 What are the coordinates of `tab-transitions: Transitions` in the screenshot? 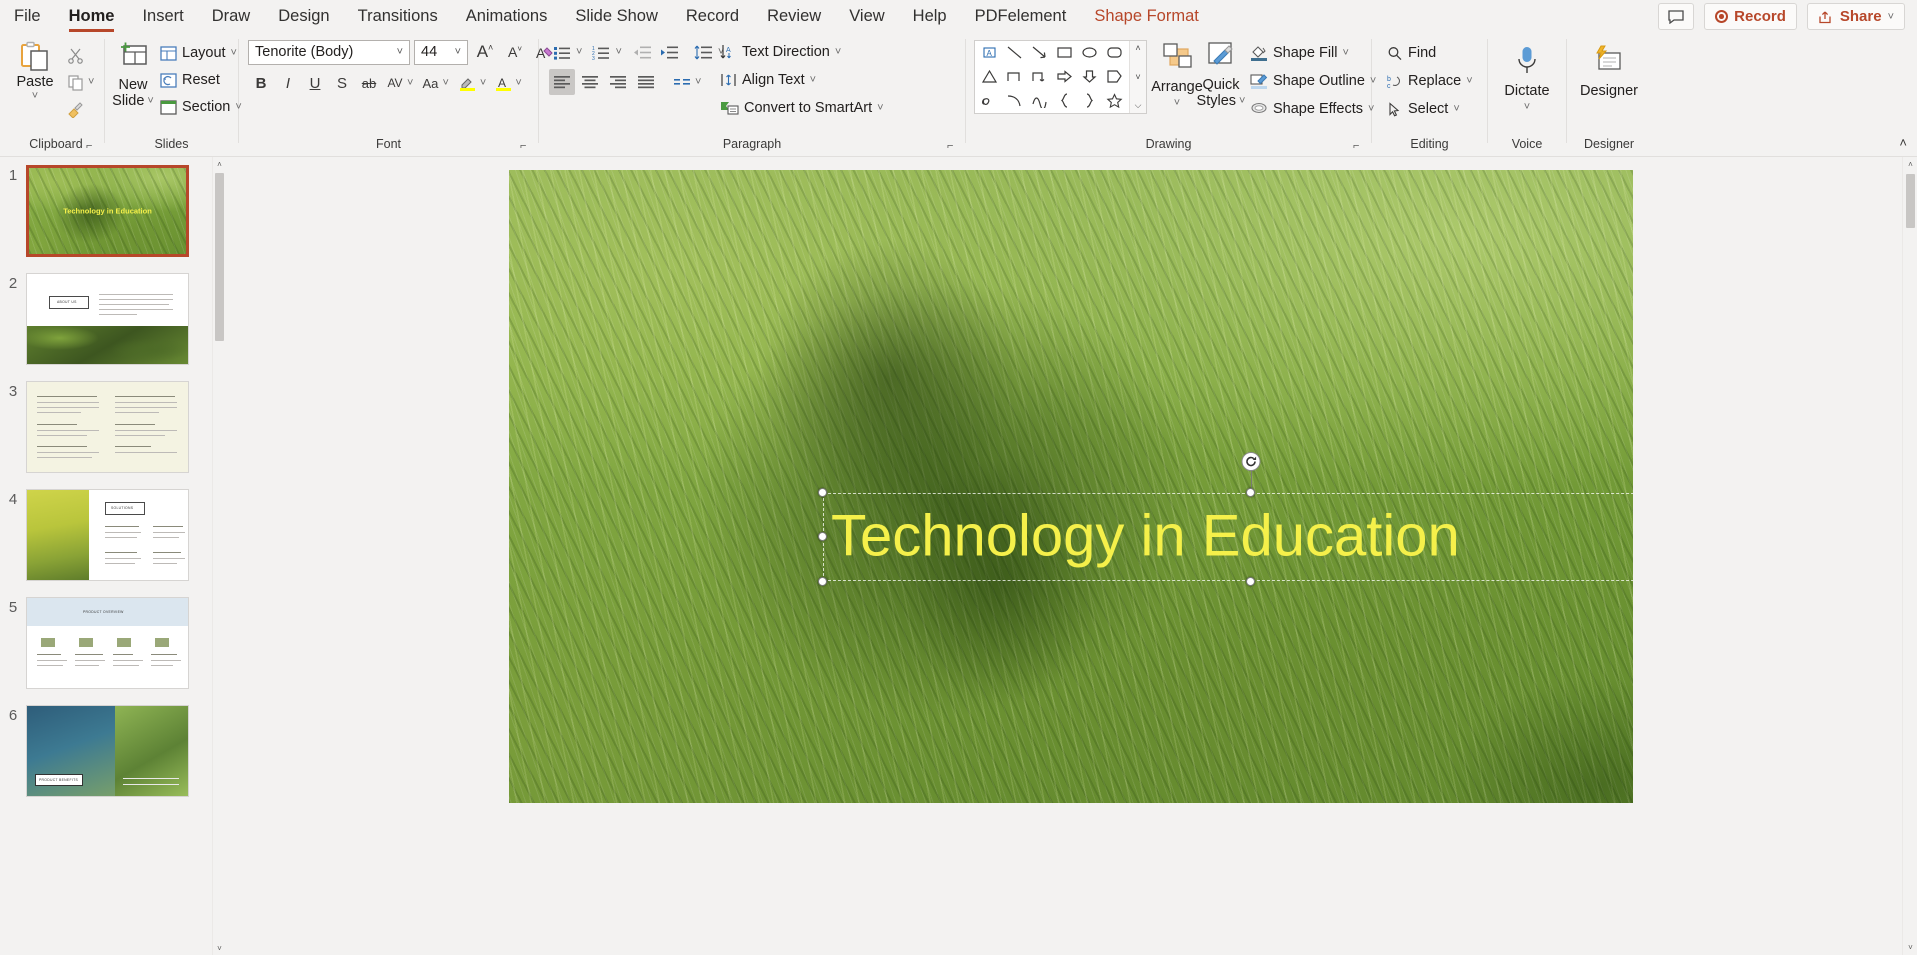 It's located at (398, 16).